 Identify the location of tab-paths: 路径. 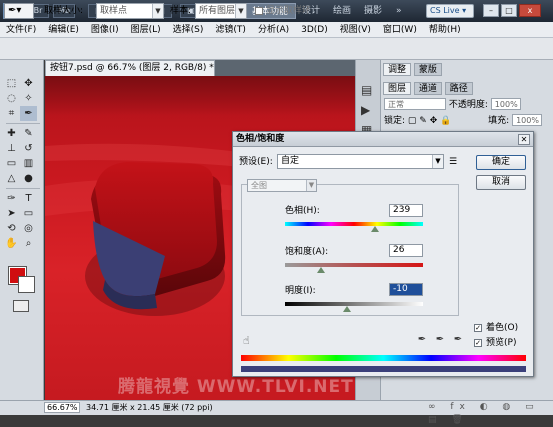
(458, 88).